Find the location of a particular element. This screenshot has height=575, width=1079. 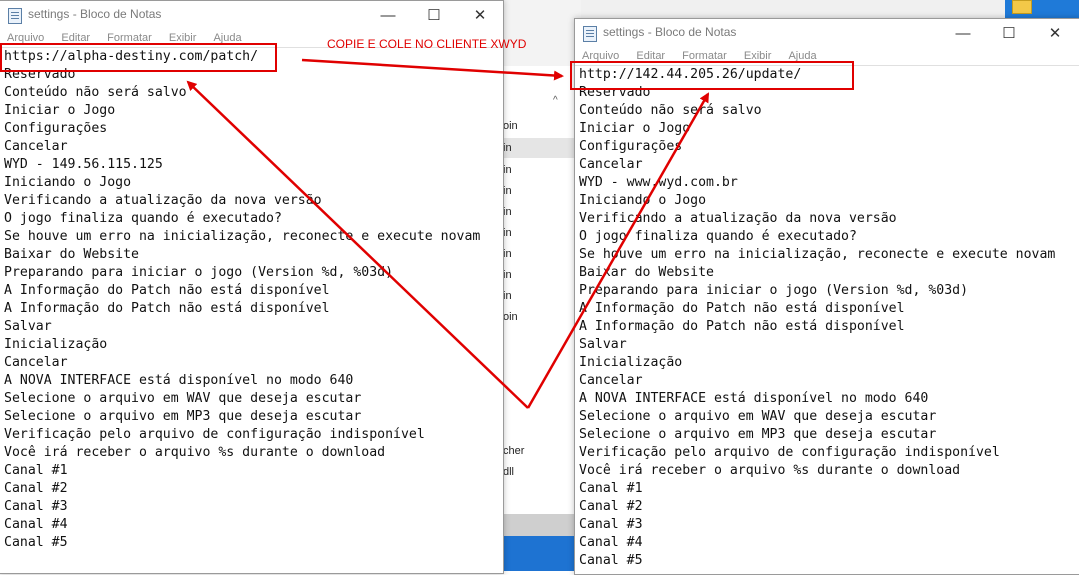

chevron-down-icon: ⌄ is located at coordinates (557, 75).